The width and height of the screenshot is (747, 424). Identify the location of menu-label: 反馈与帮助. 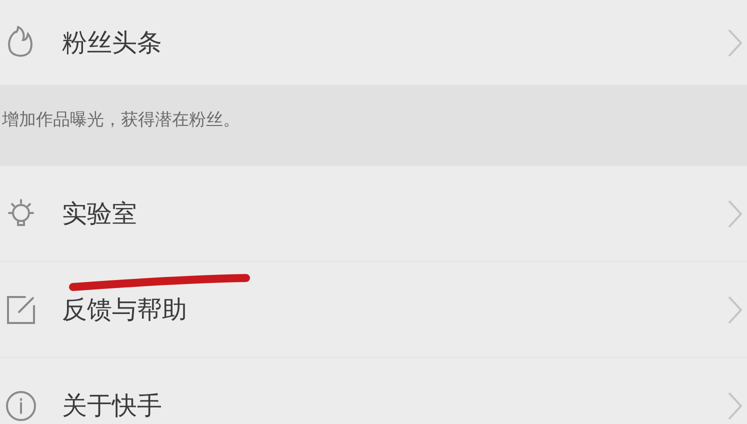
(124, 310).